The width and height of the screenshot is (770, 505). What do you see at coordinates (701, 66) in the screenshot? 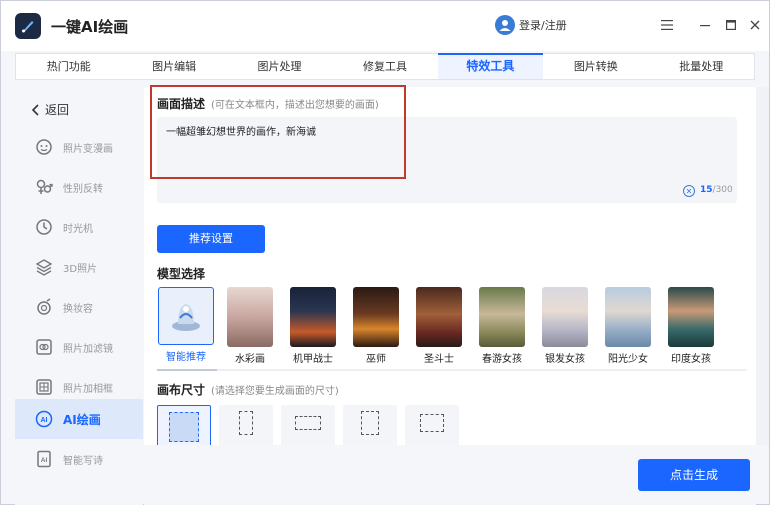
I see `tab-batch-process: 批量处理` at bounding box center [701, 66].